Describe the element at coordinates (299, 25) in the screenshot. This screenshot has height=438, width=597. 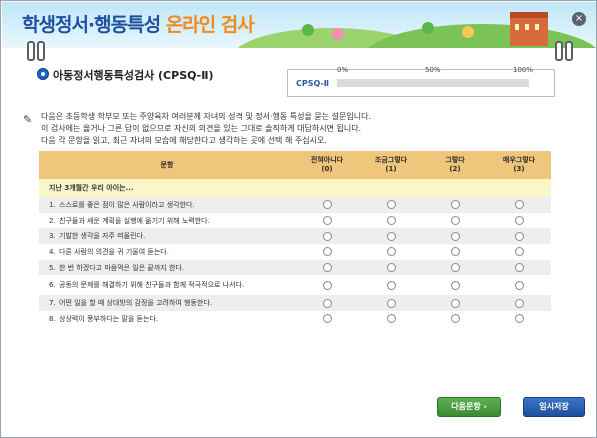
I see `app-header: 학생정서·행동특성 온라인 검사 ×` at that location.